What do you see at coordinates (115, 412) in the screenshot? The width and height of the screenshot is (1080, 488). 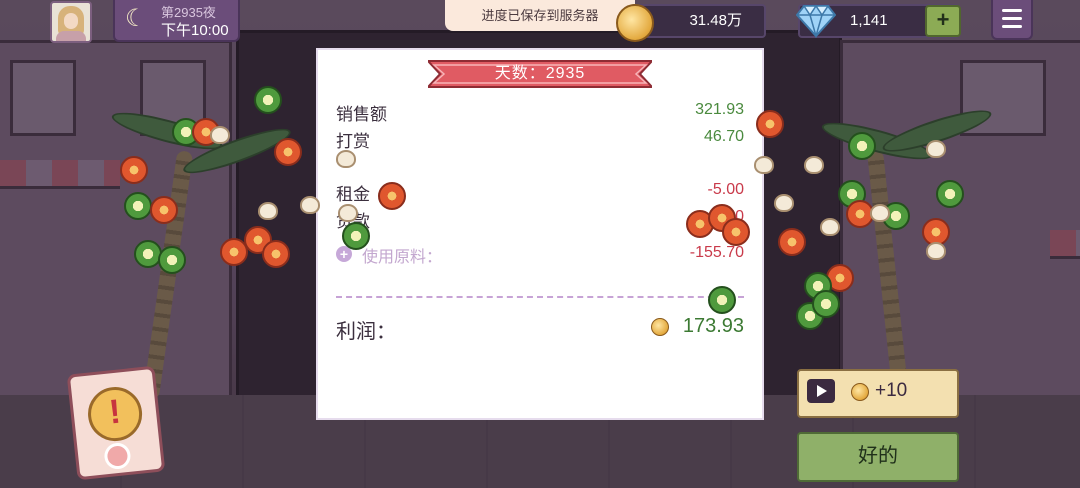 I see `alert-icon: !` at bounding box center [115, 412].